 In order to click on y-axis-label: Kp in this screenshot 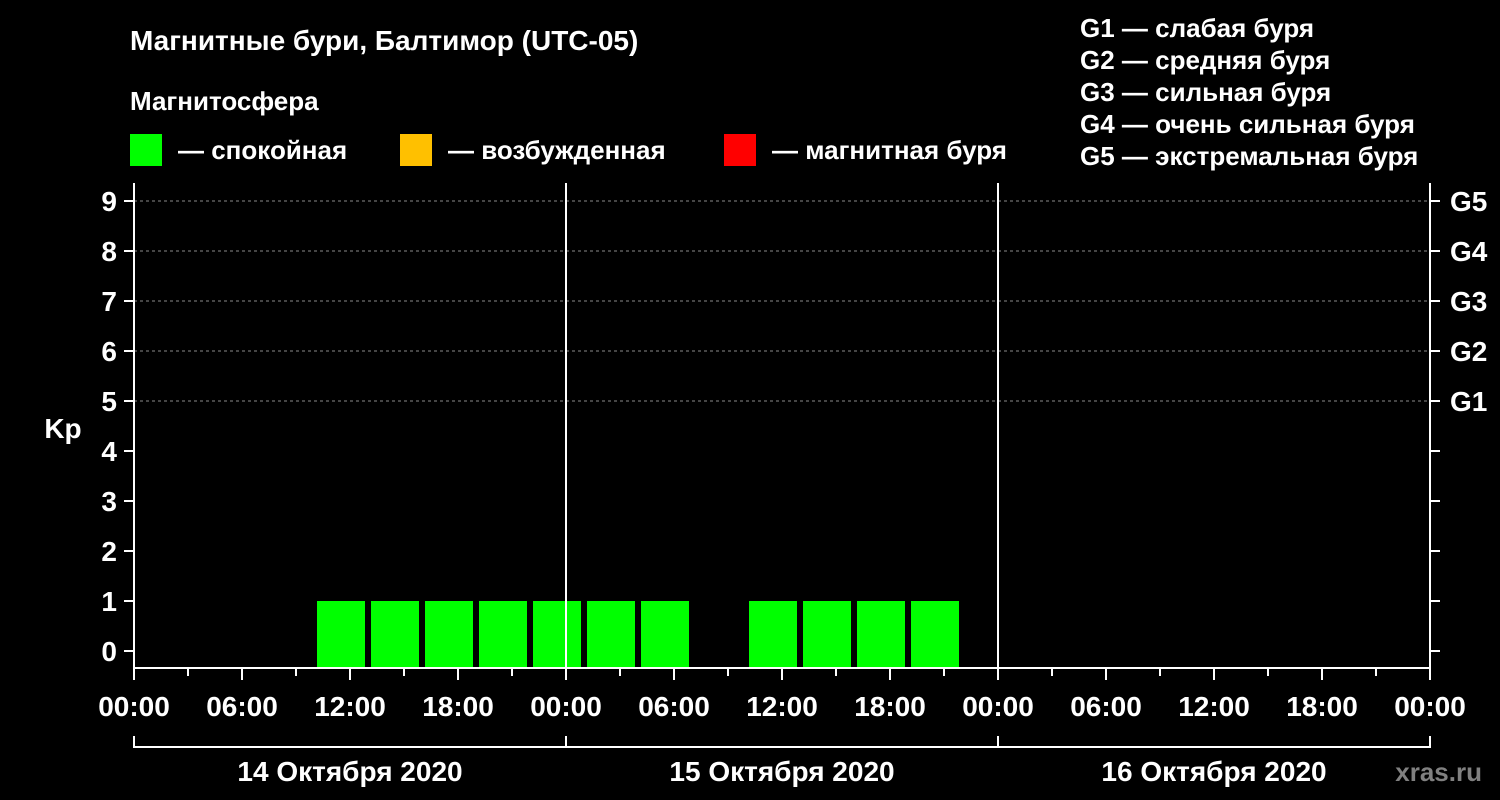, I will do `click(62, 428)`.